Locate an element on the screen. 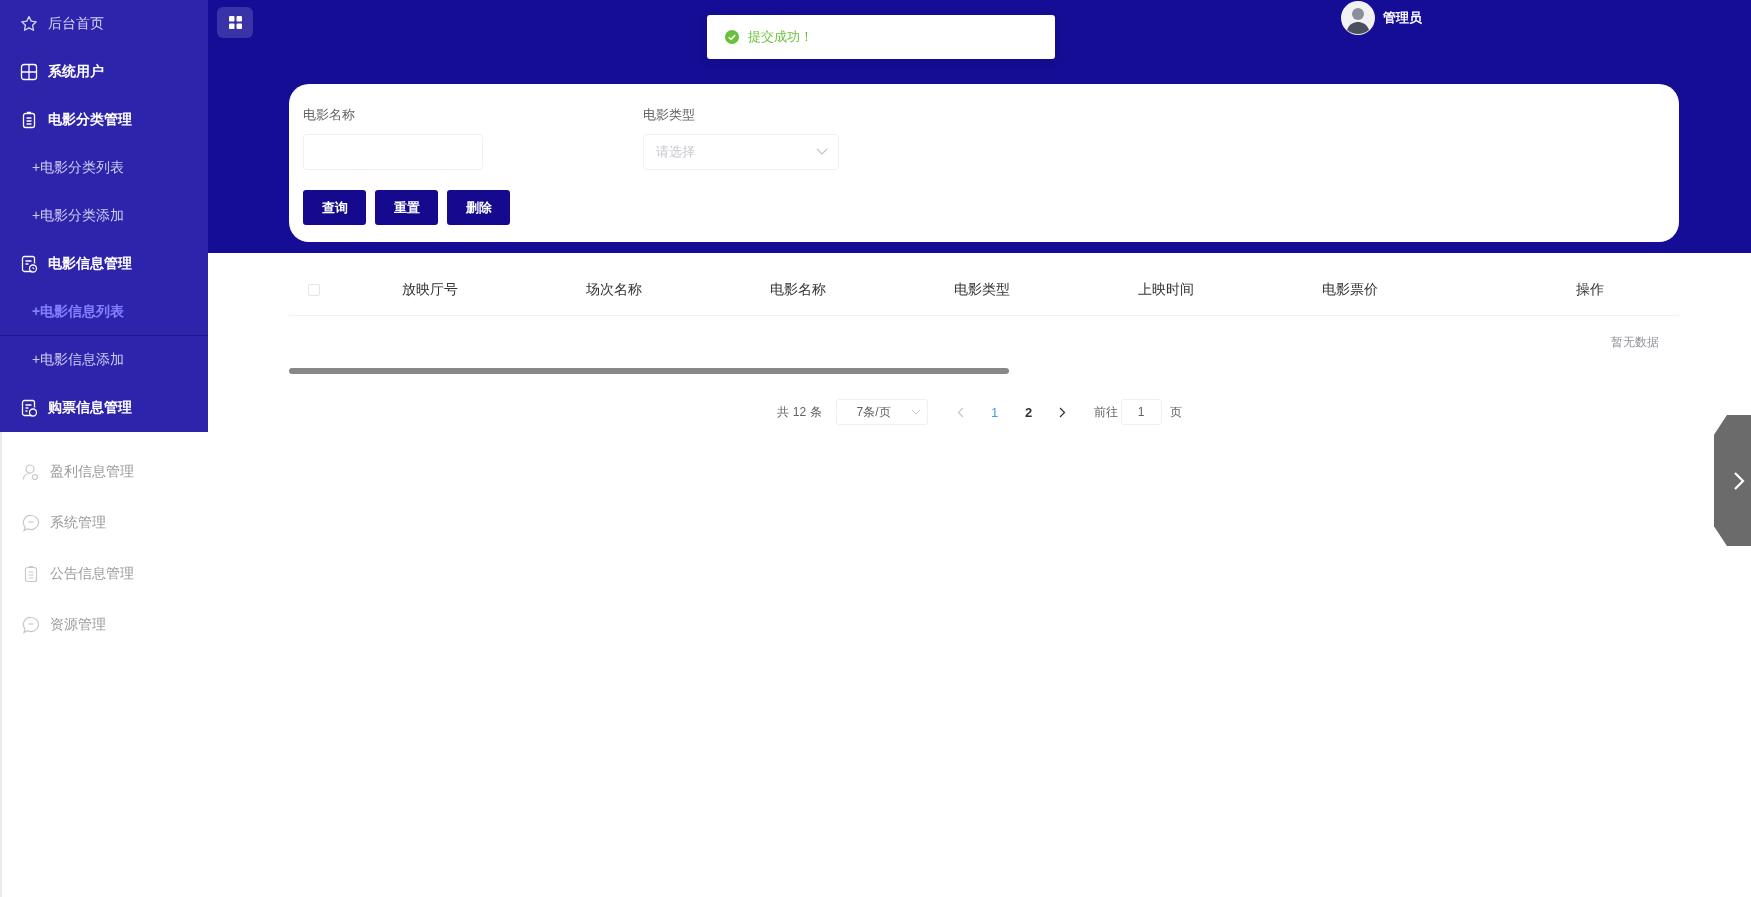 The height and width of the screenshot is (897, 1751). action-button: 删除 is located at coordinates (478, 207).